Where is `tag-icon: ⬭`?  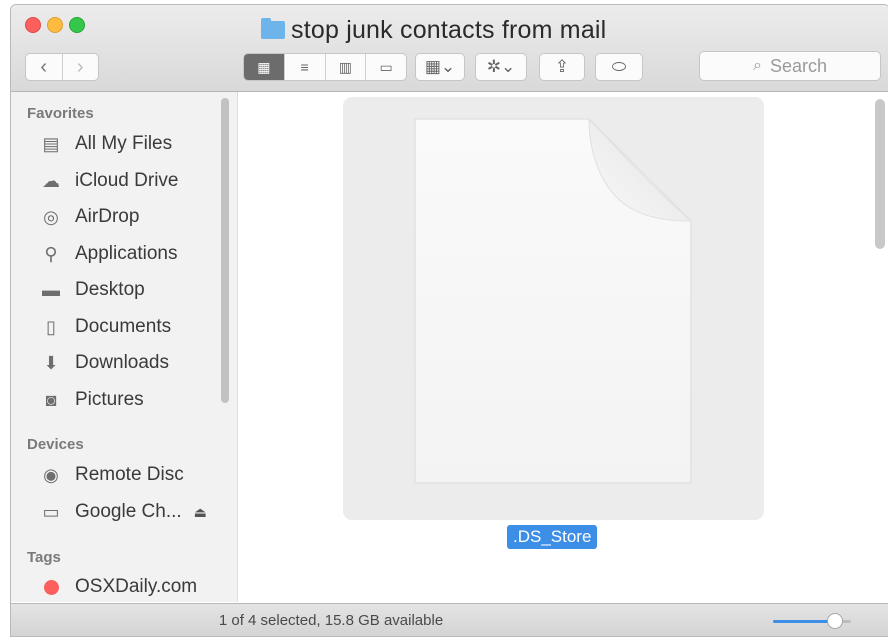 tag-icon: ⬭ is located at coordinates (619, 66).